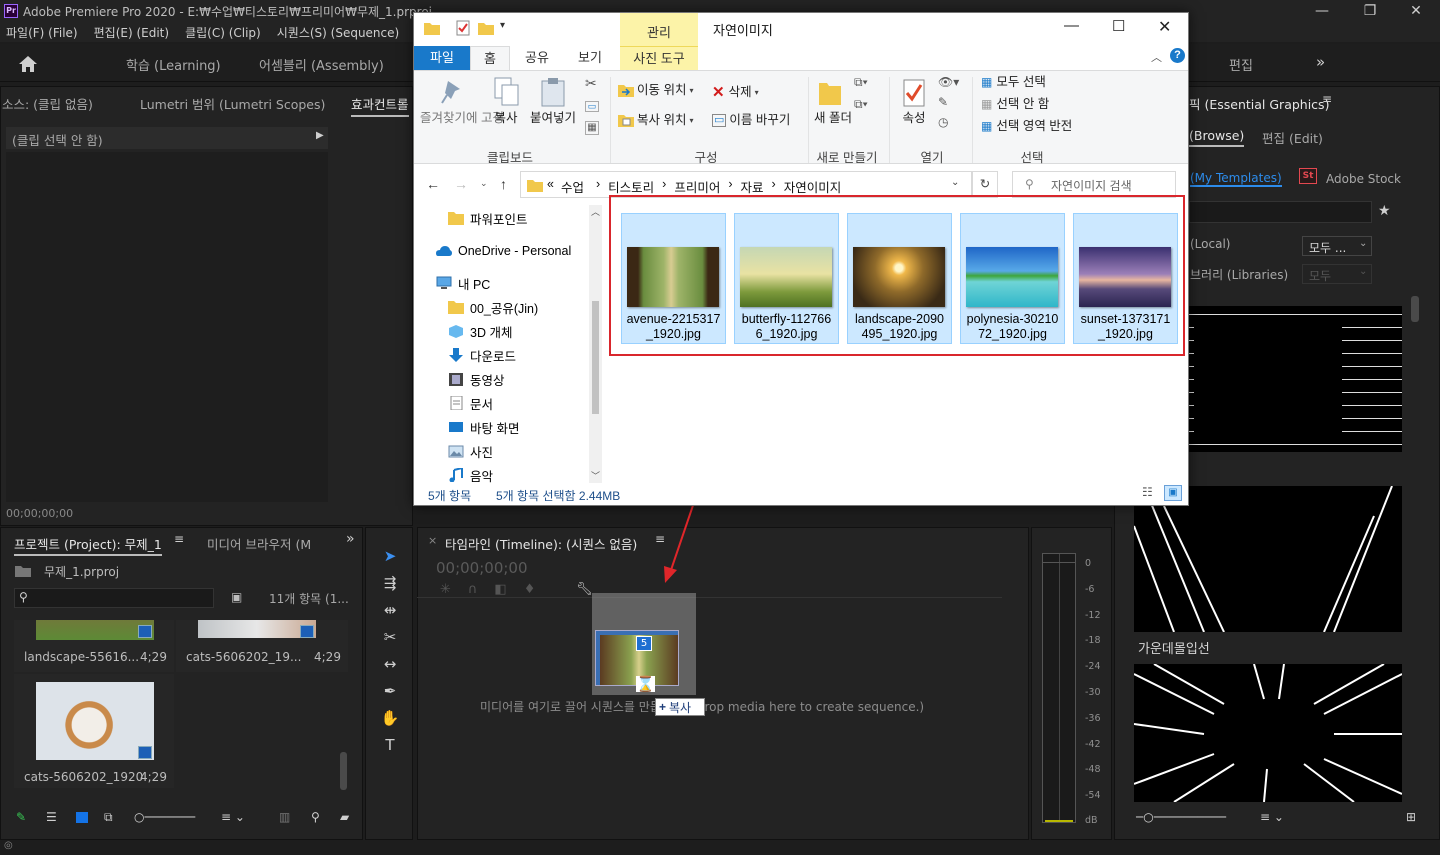 The image size is (1440, 855). I want to click on home-icon, so click(28, 64).